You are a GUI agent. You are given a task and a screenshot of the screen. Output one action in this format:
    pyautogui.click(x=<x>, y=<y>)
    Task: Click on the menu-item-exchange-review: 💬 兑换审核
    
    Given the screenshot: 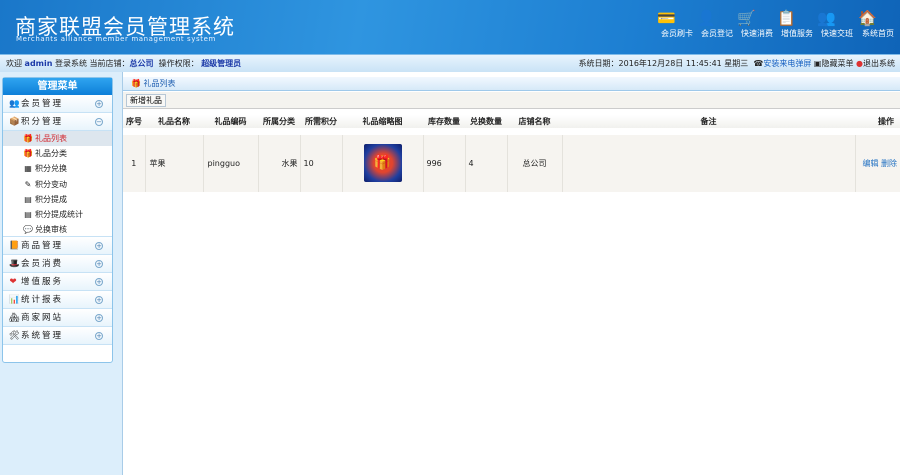 What is the action you would take?
    pyautogui.click(x=57, y=230)
    